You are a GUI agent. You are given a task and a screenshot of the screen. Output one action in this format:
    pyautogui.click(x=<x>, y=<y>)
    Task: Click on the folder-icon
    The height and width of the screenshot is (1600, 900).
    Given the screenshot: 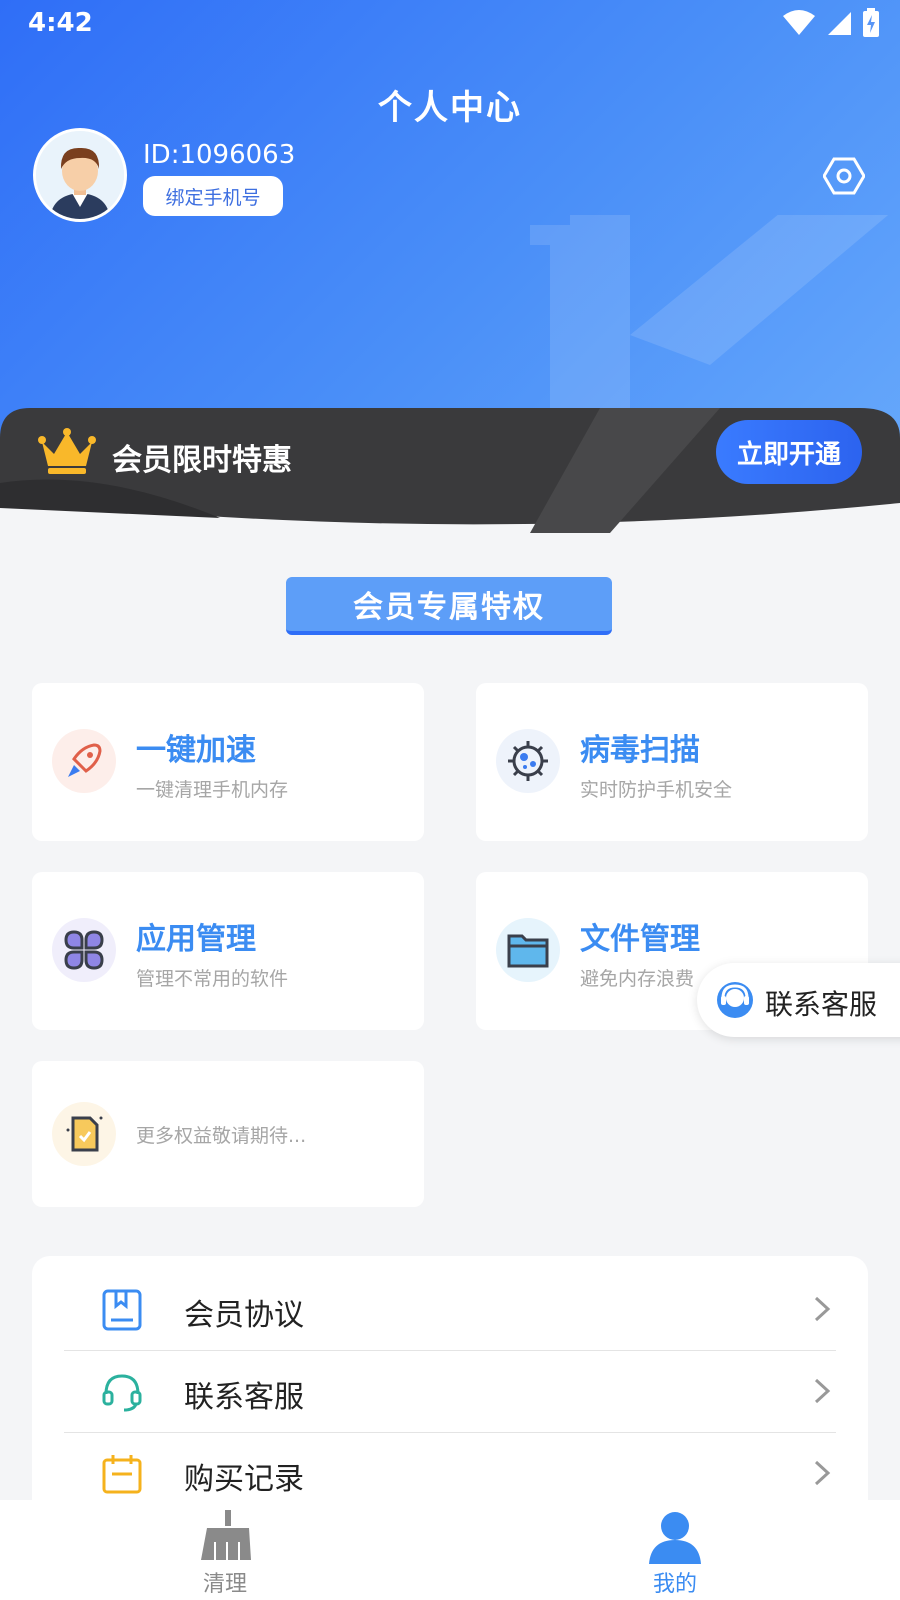 What is the action you would take?
    pyautogui.click(x=528, y=950)
    